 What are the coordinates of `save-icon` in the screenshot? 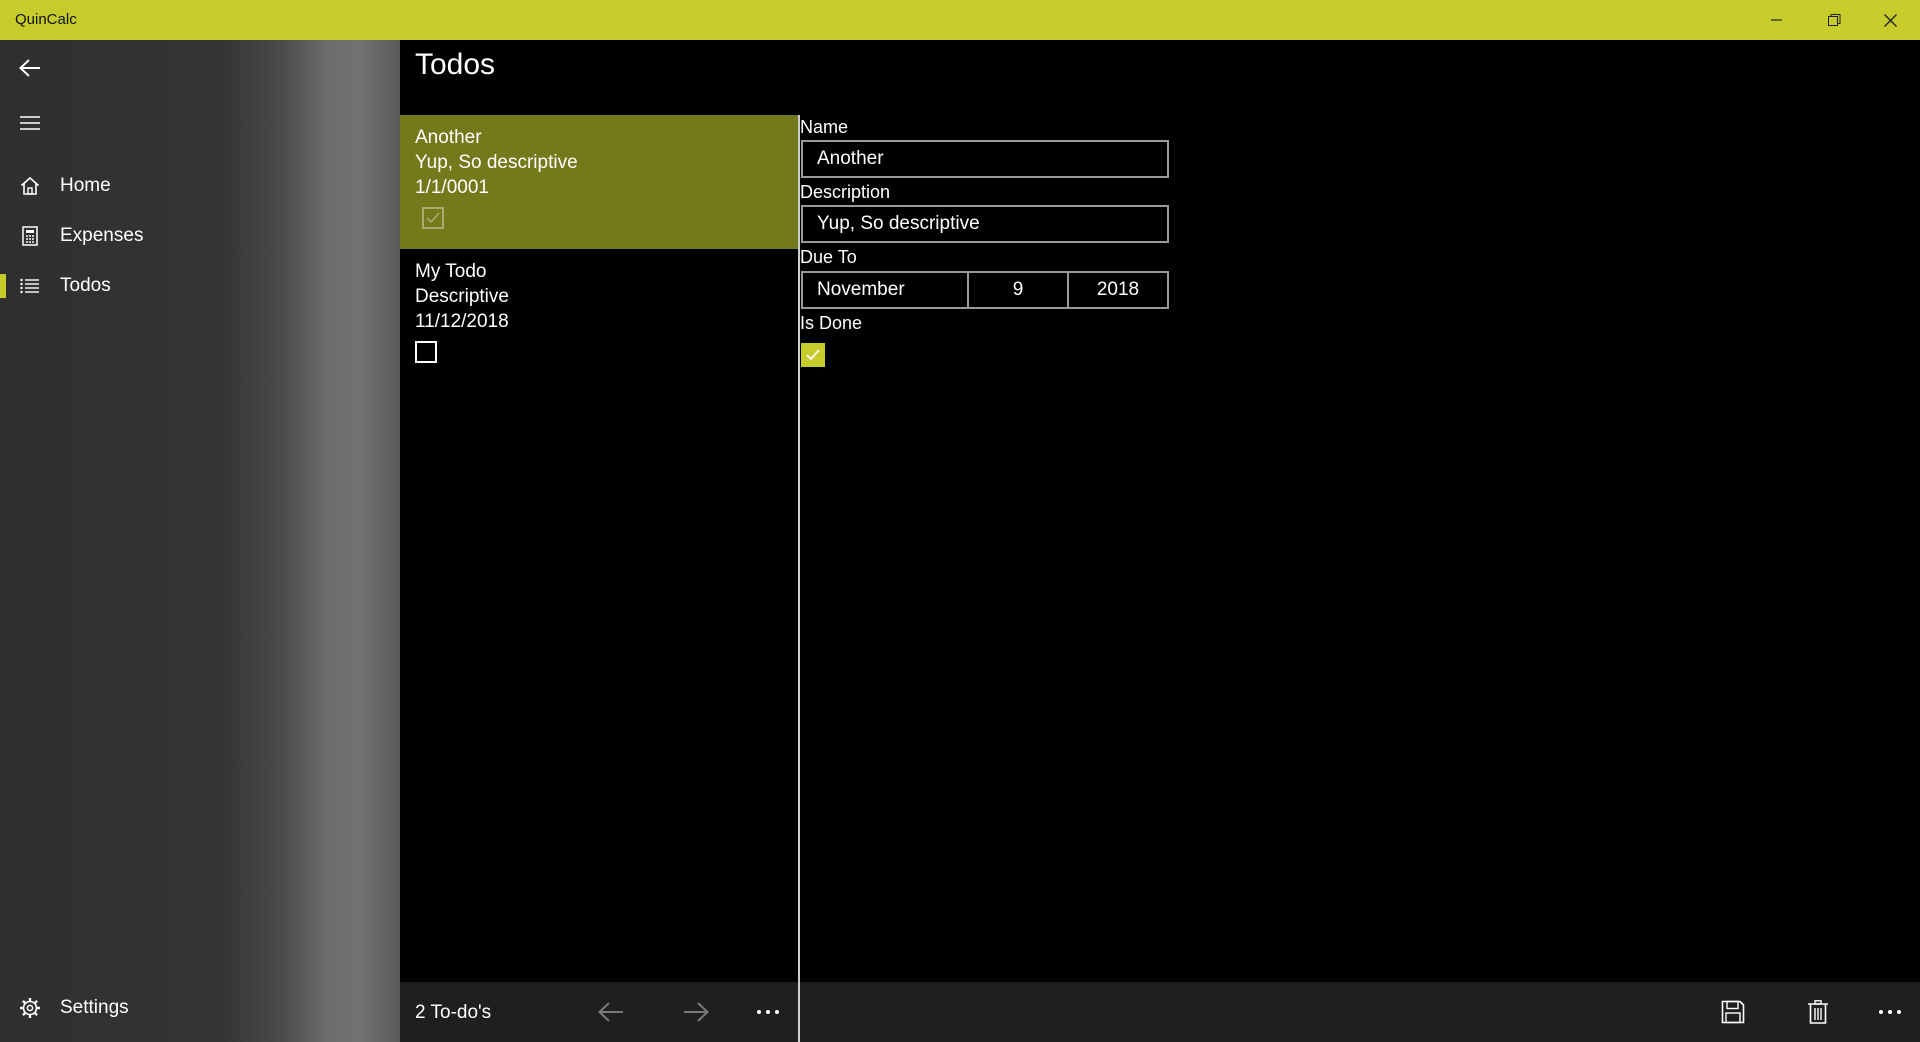 It's located at (1733, 1012).